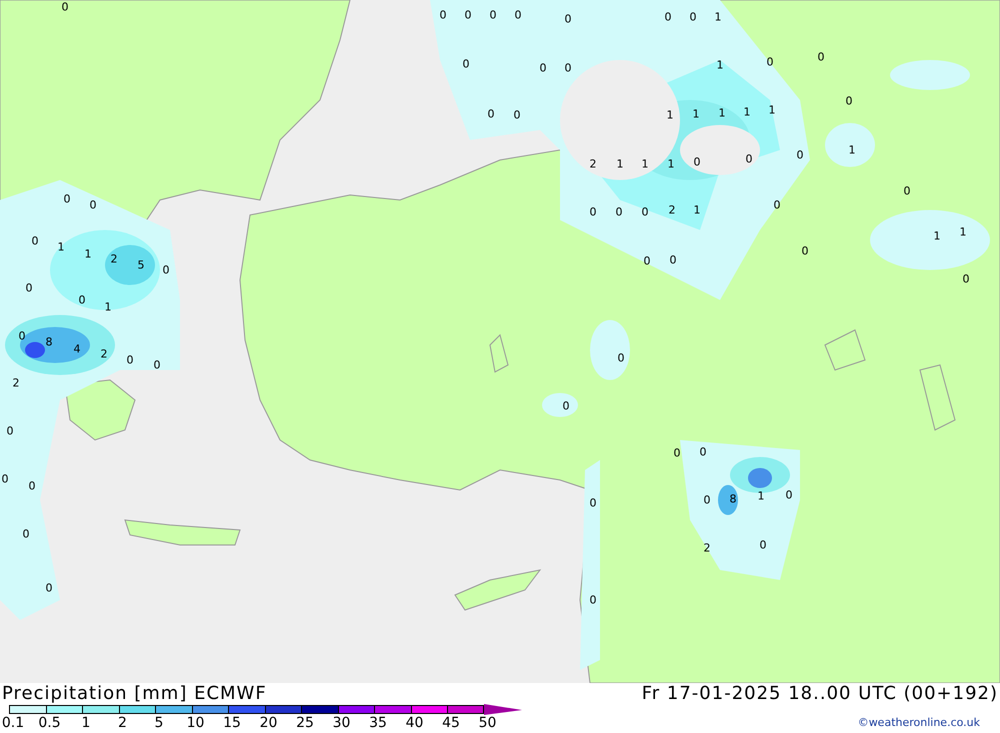 The width and height of the screenshot is (1000, 733). What do you see at coordinates (232, 723) in the screenshot?
I see `legend-tick-label: 15` at bounding box center [232, 723].